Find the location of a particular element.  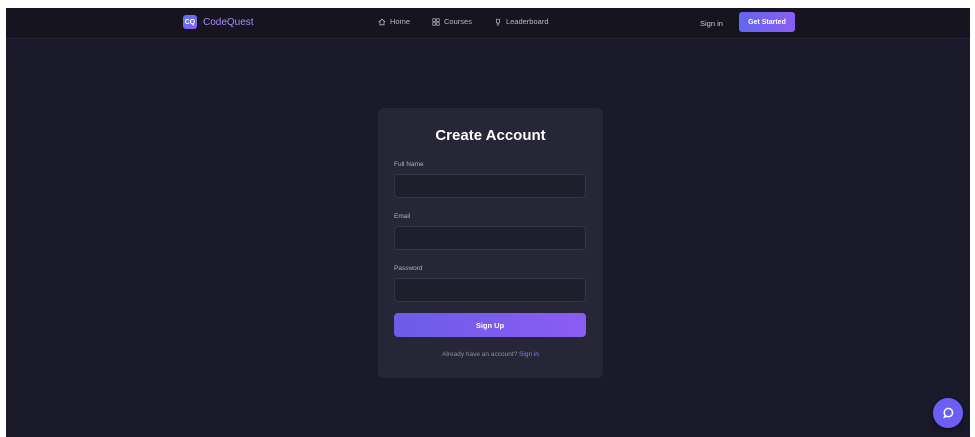

get-started-button: Get Started is located at coordinates (767, 22).